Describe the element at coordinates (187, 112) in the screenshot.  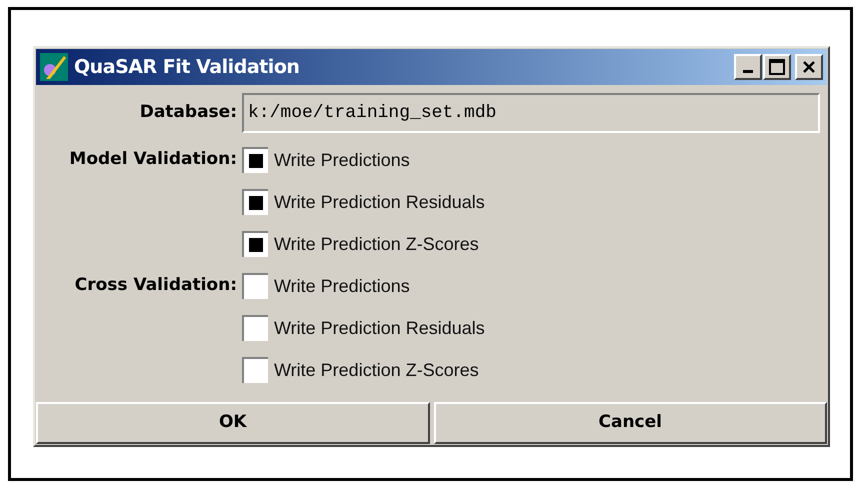
I see `database-label: Database:` at that location.